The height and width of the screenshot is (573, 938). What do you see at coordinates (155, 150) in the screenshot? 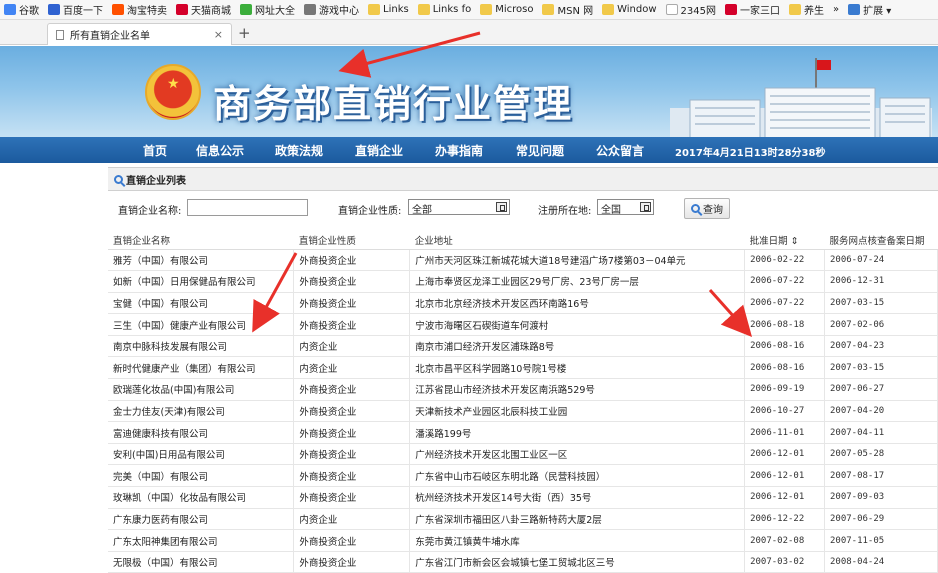
I see `nav-home: 首页` at bounding box center [155, 150].